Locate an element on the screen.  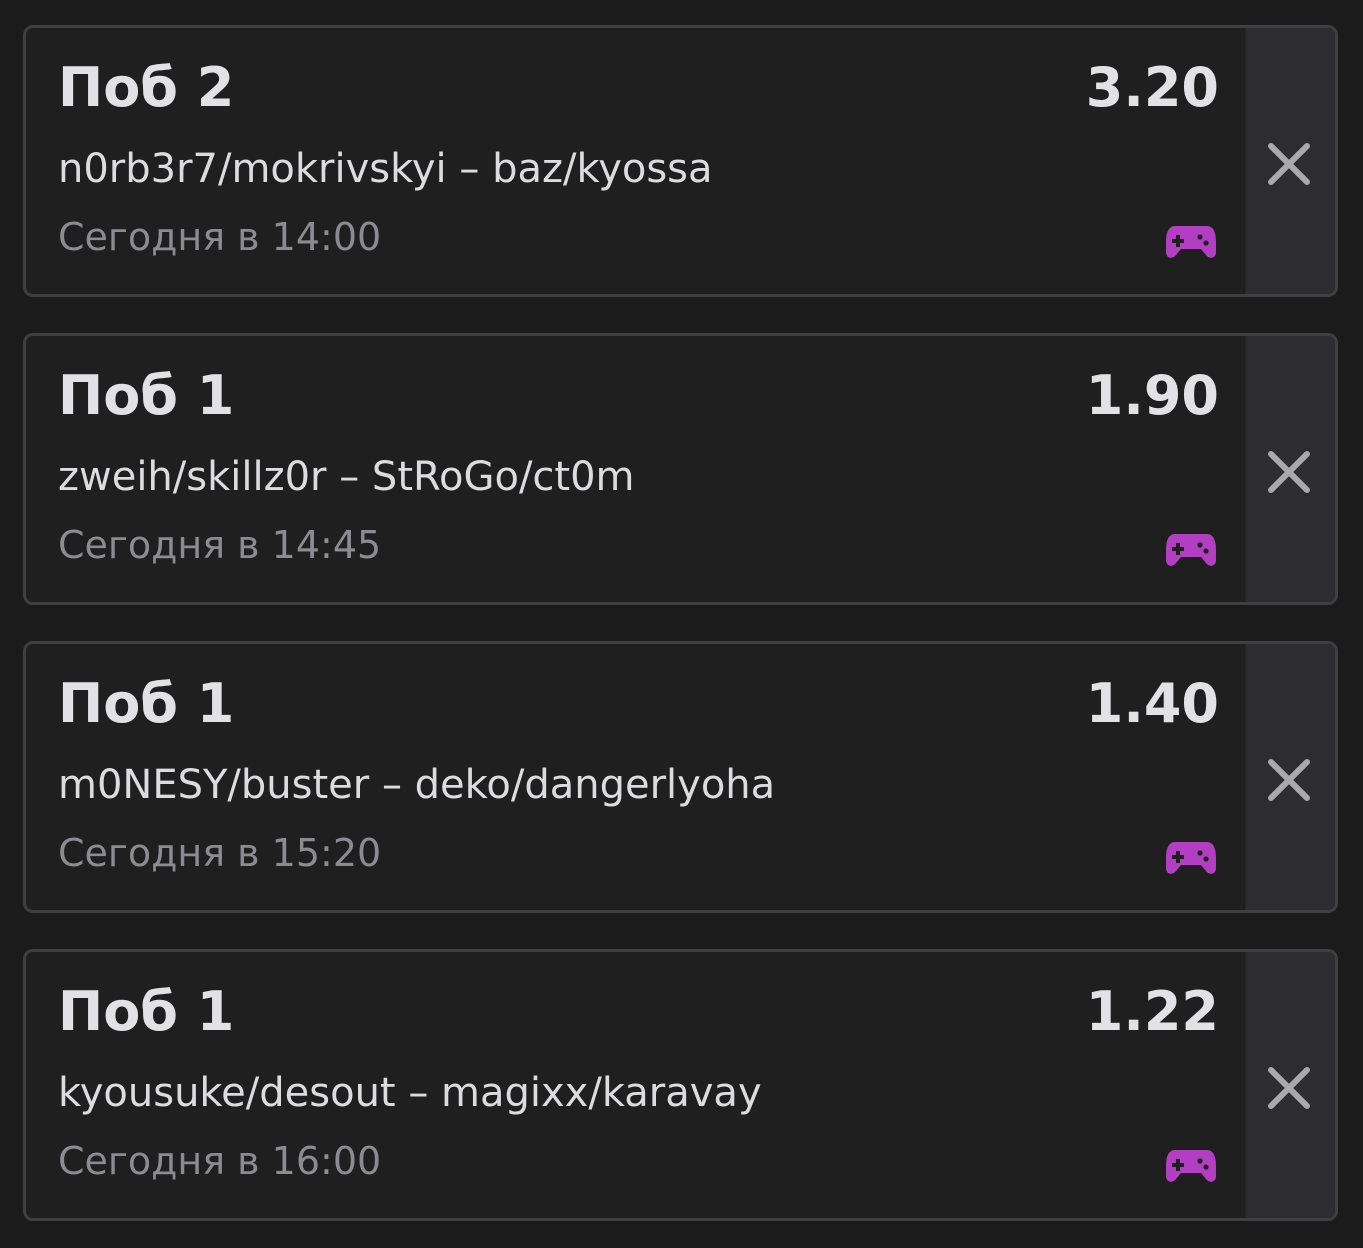
match-datetime: Сегодня в 16:00 is located at coordinates (220, 1161).